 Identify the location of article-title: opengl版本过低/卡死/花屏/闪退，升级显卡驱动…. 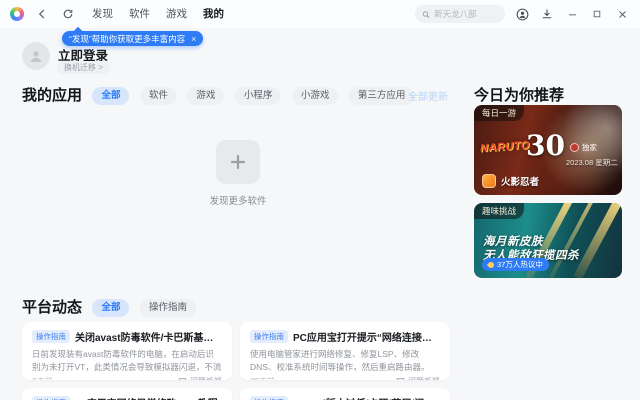
(366, 397).